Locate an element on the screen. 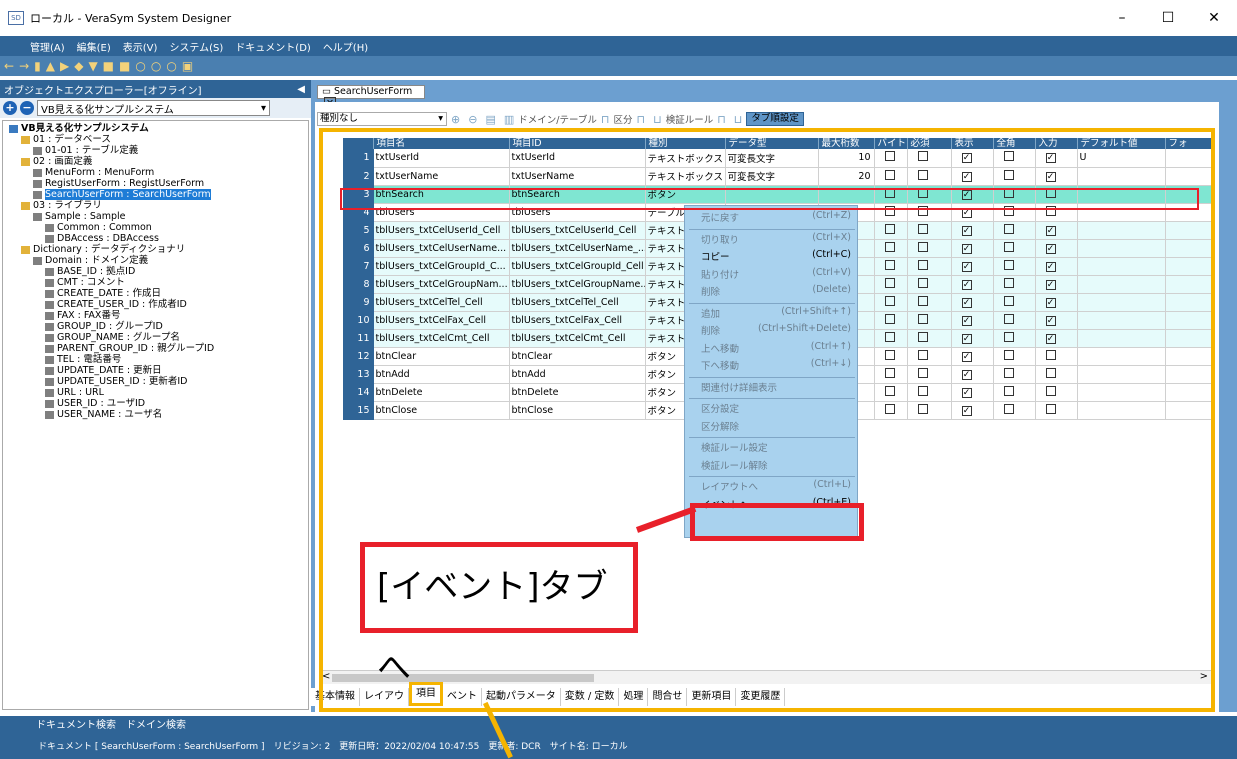 The height and width of the screenshot is (759, 1237). system-select: VB見える化サンプルシステム ▾ is located at coordinates (153, 108).